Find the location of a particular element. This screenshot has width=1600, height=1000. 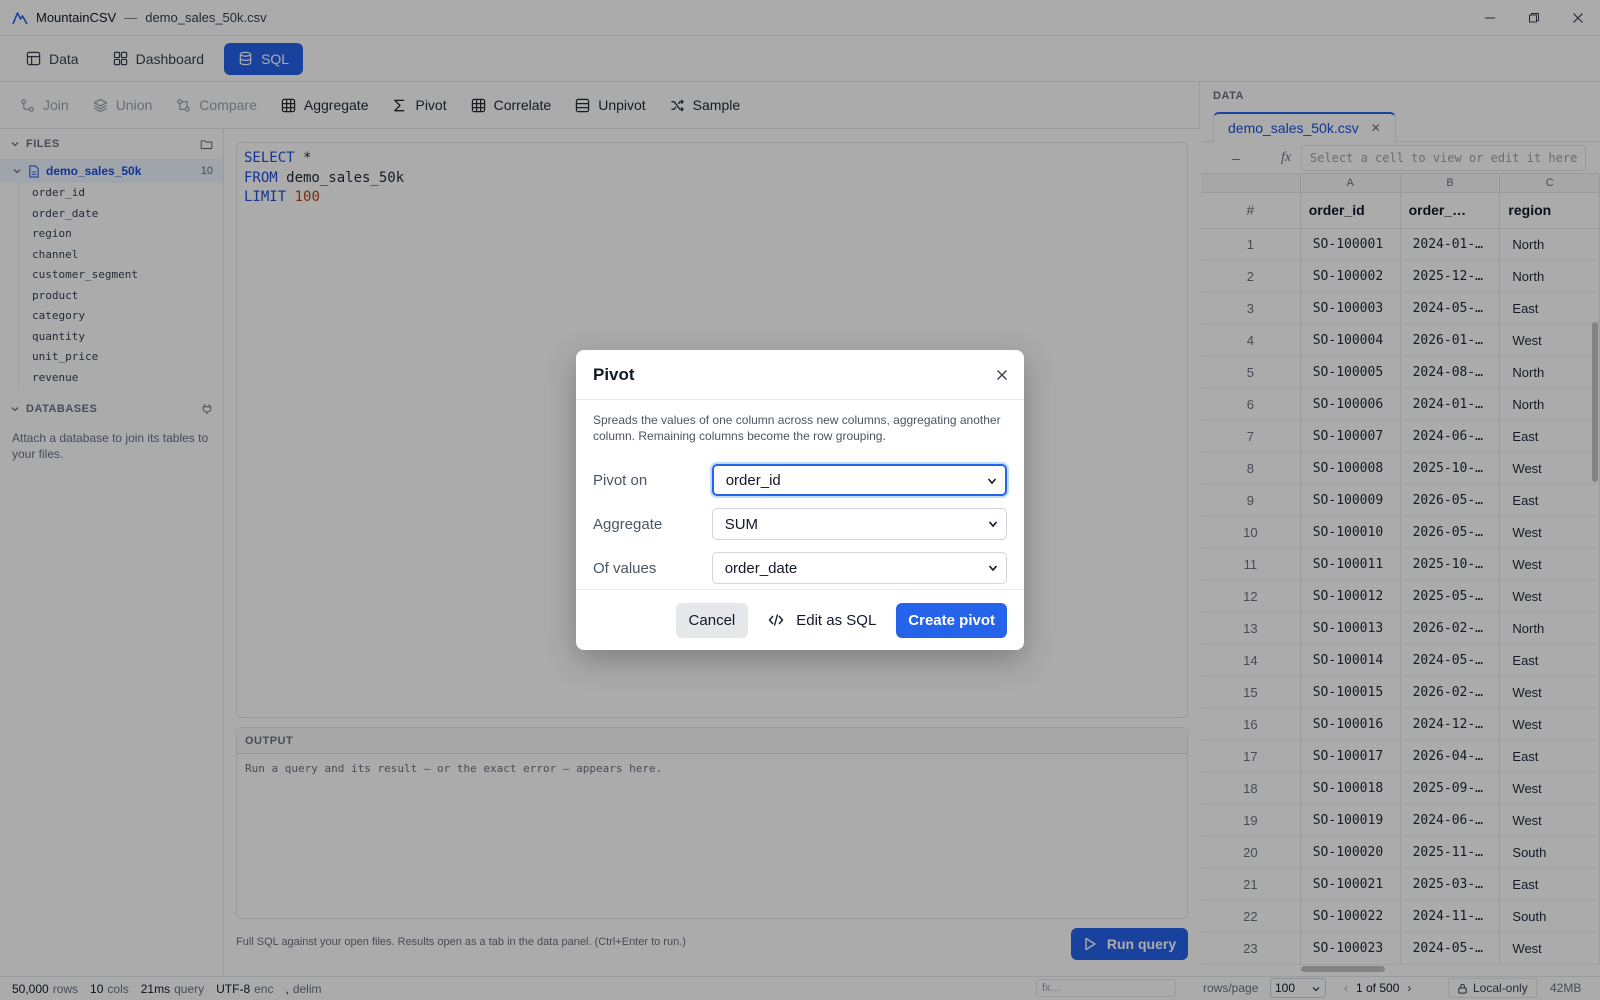

dialog-footer: Cancel Edit as SQL Create pivot is located at coordinates (800, 619).